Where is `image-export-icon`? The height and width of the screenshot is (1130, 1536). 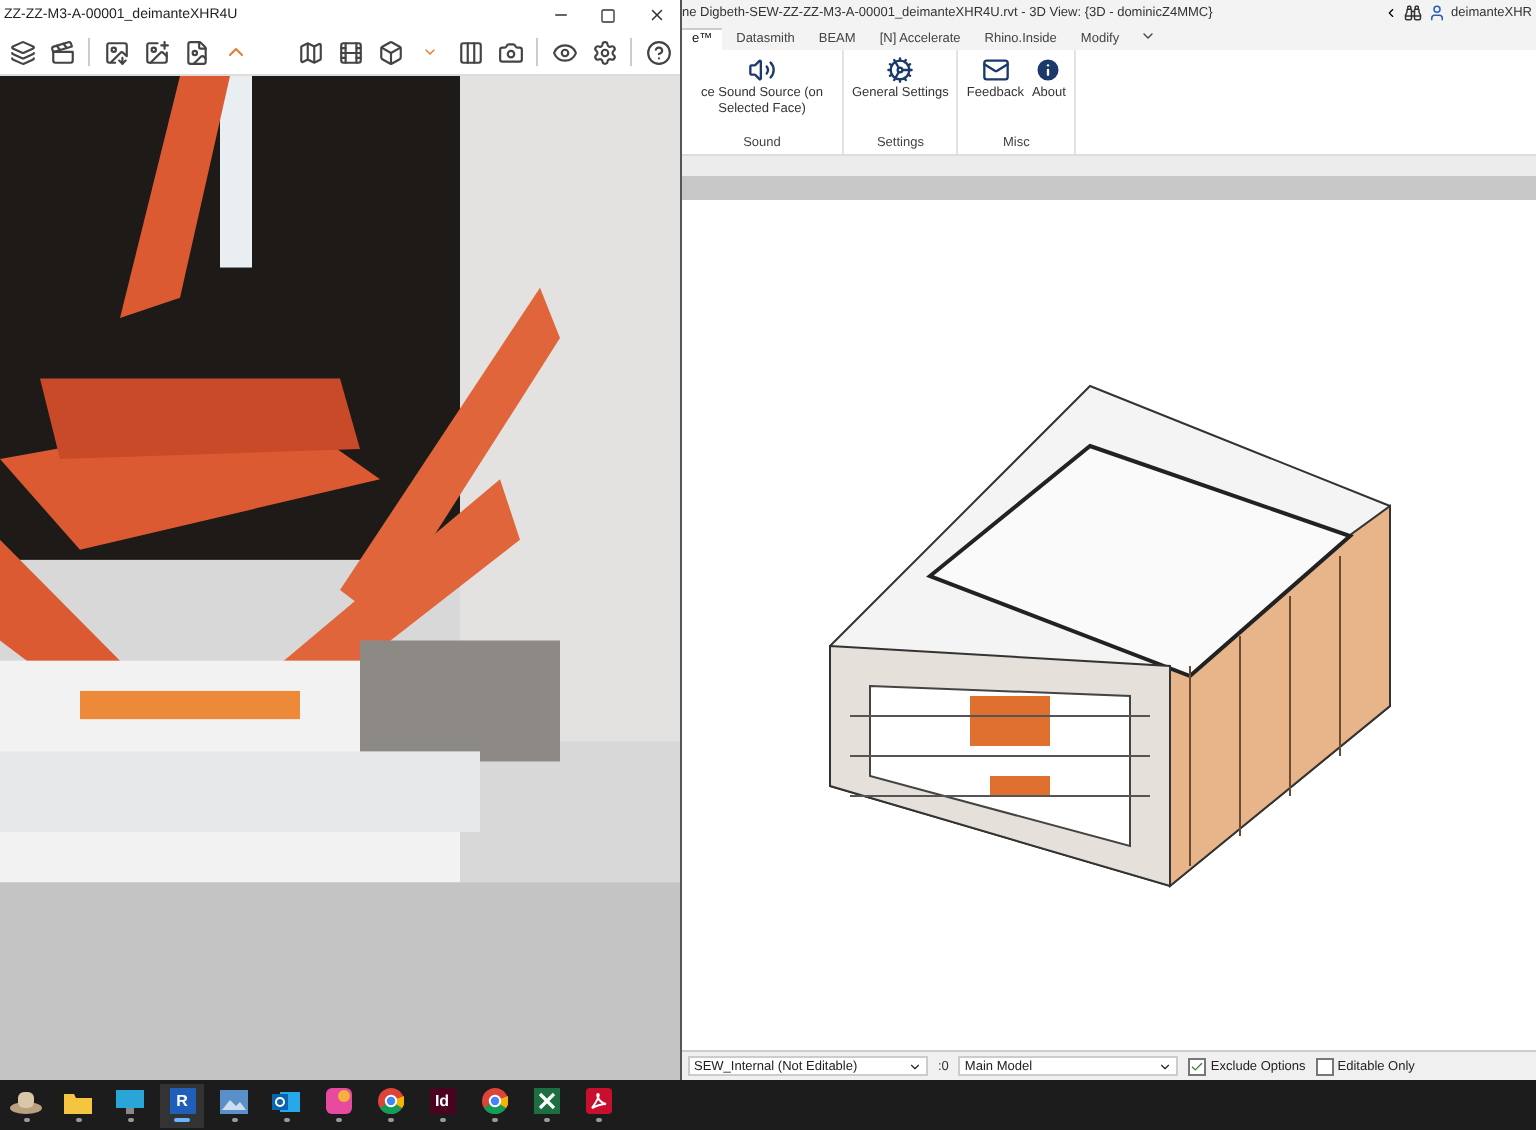 image-export-icon is located at coordinates (116, 52).